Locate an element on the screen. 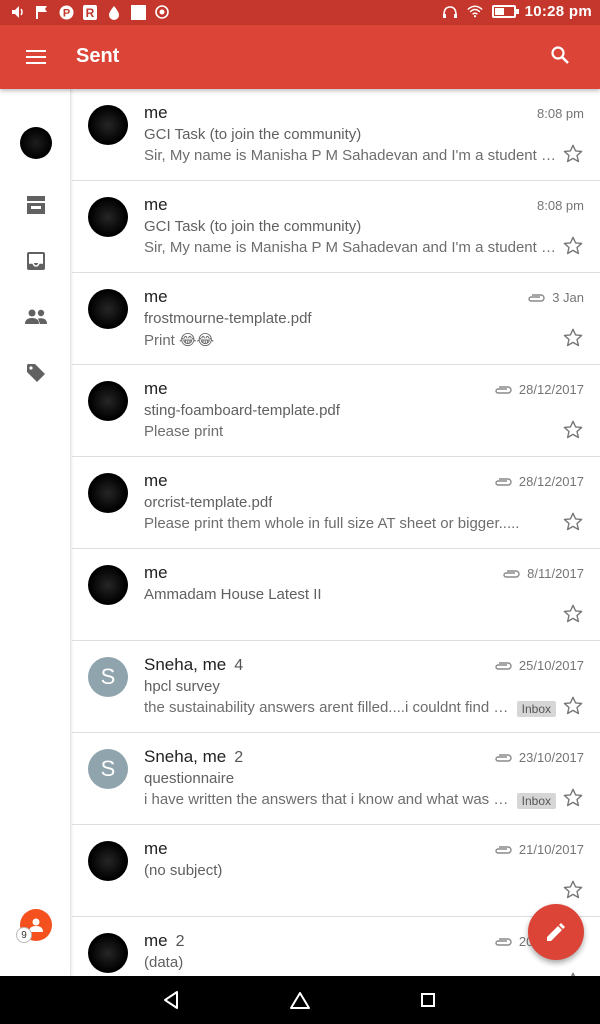  menu-icon is located at coordinates (36, 57).